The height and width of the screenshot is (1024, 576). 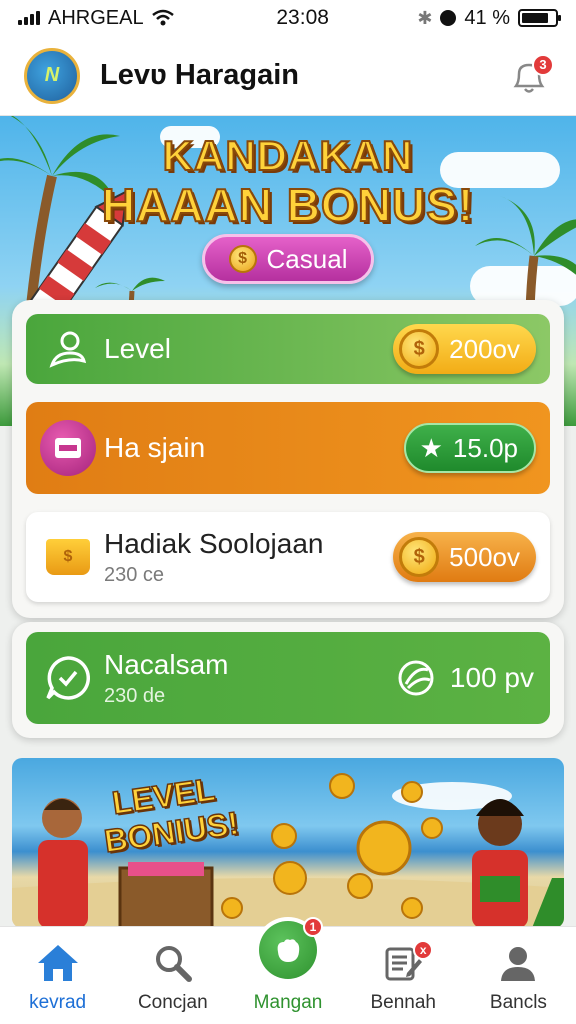 I want to click on search-icon, so click(x=173, y=964).